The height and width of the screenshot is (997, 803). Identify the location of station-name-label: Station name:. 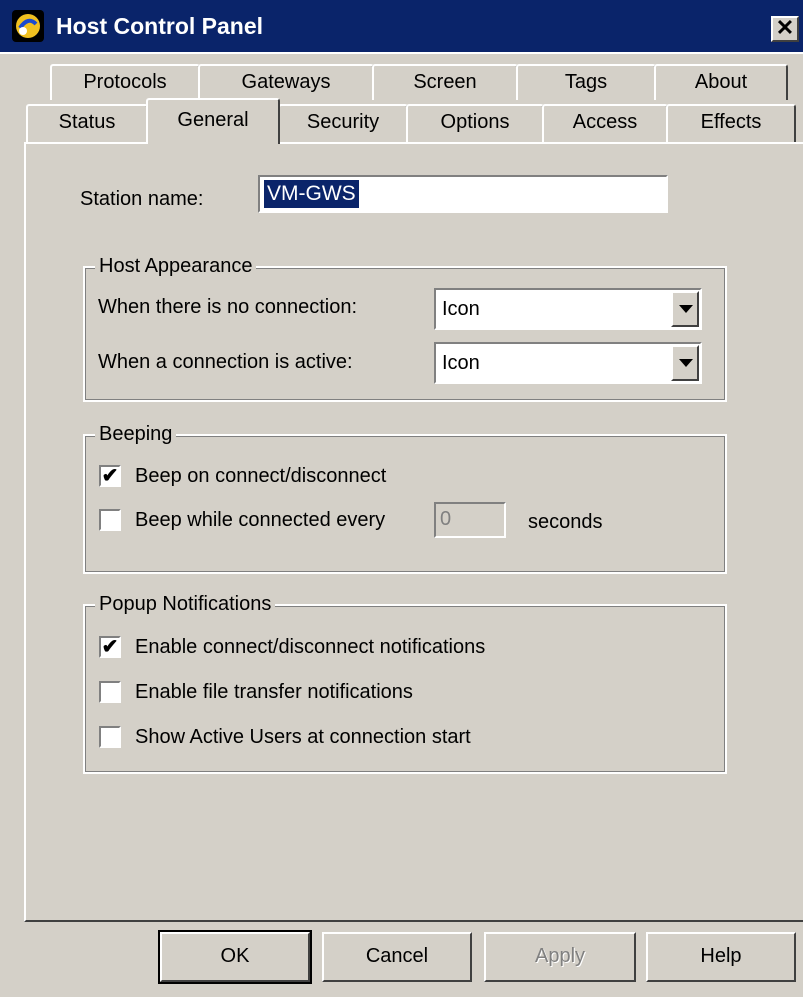
(142, 199).